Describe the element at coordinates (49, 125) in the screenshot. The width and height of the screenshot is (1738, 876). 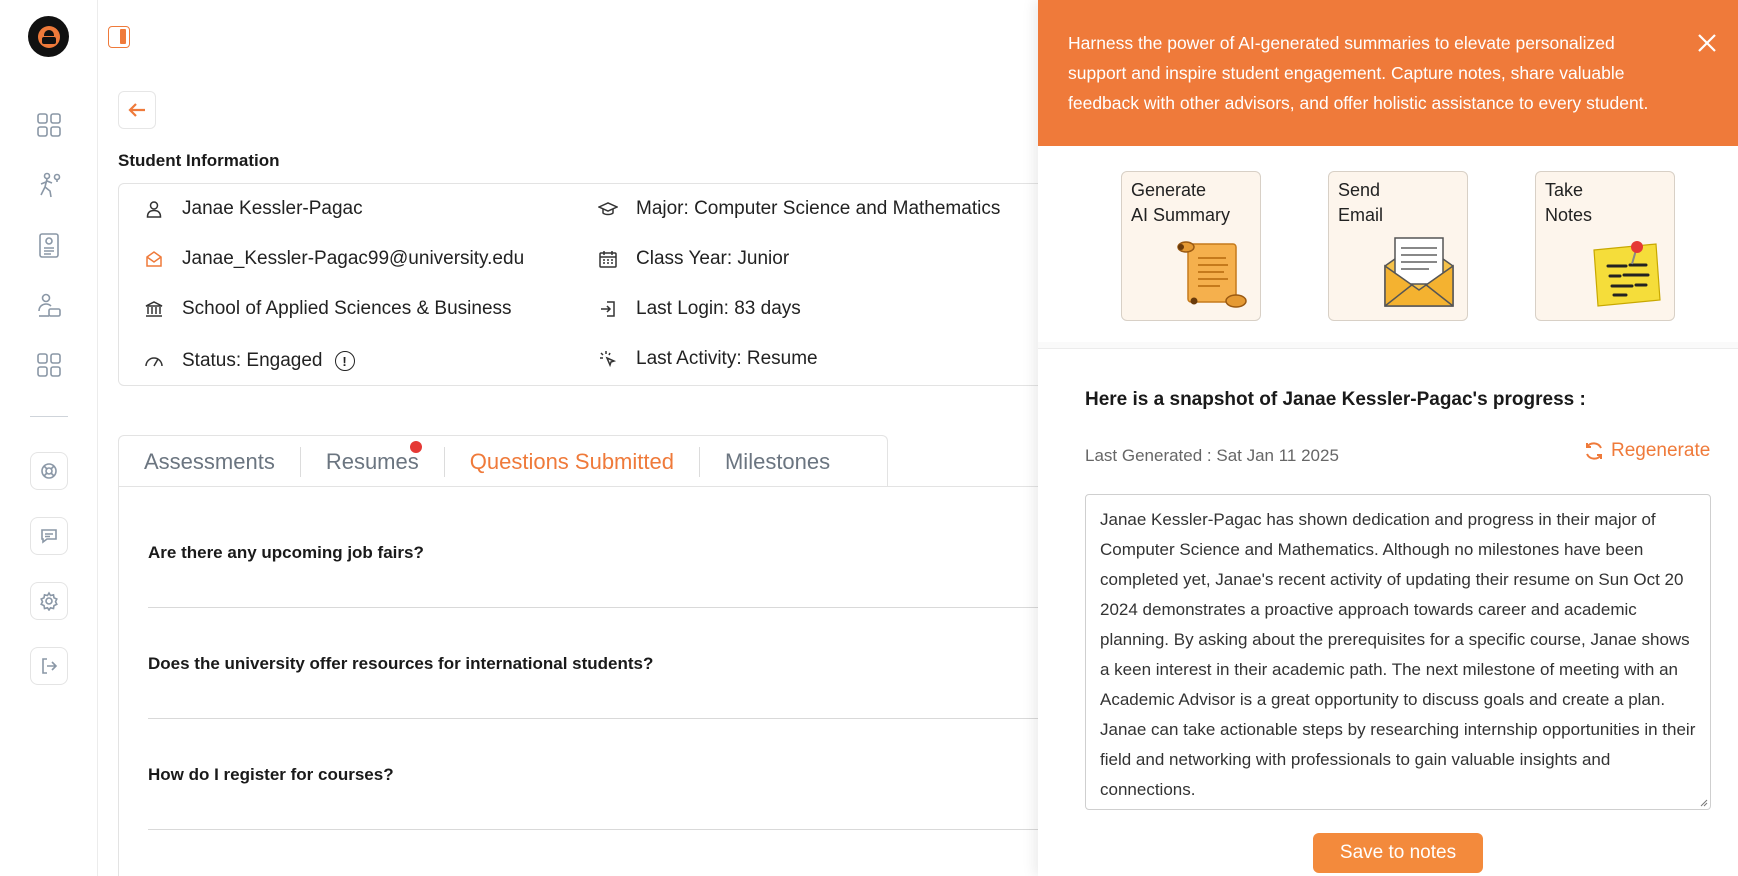
I see `dashboard-icon` at that location.